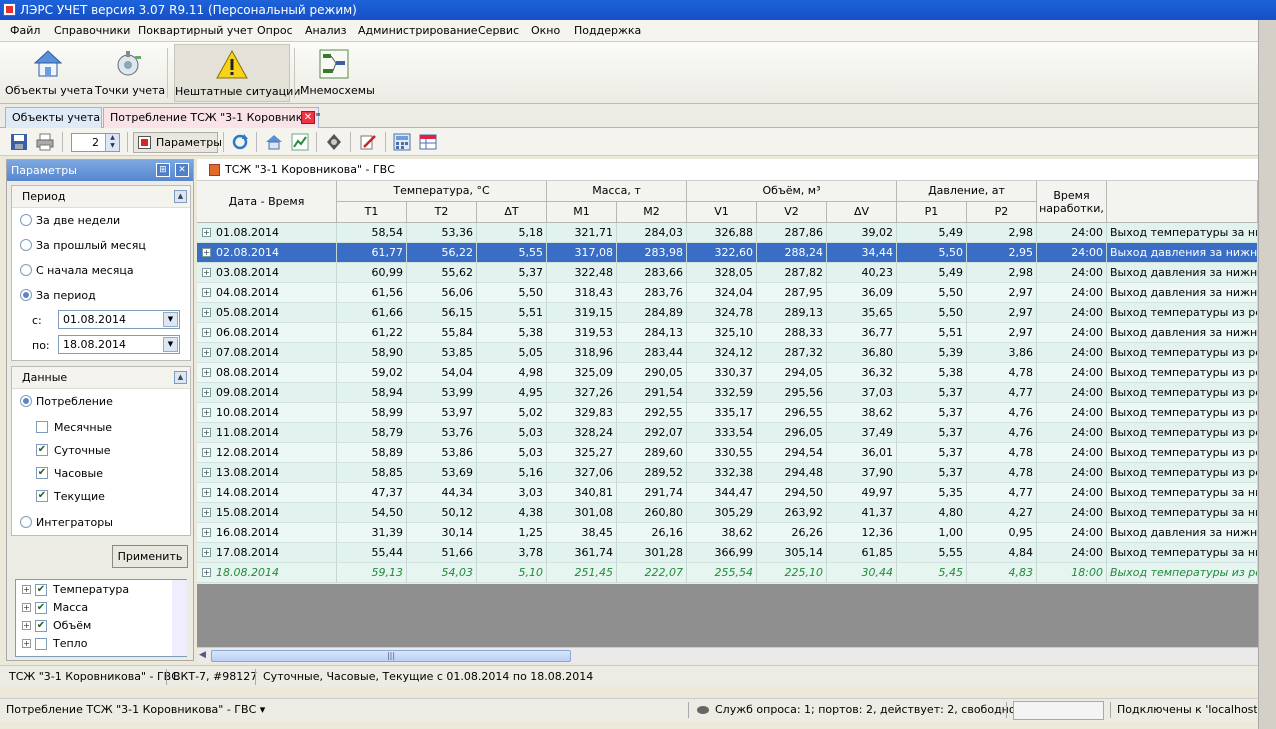 The width and height of the screenshot is (1276, 729). What do you see at coordinates (391, 656) in the screenshot?
I see `scroll-thumb: |||` at bounding box center [391, 656].